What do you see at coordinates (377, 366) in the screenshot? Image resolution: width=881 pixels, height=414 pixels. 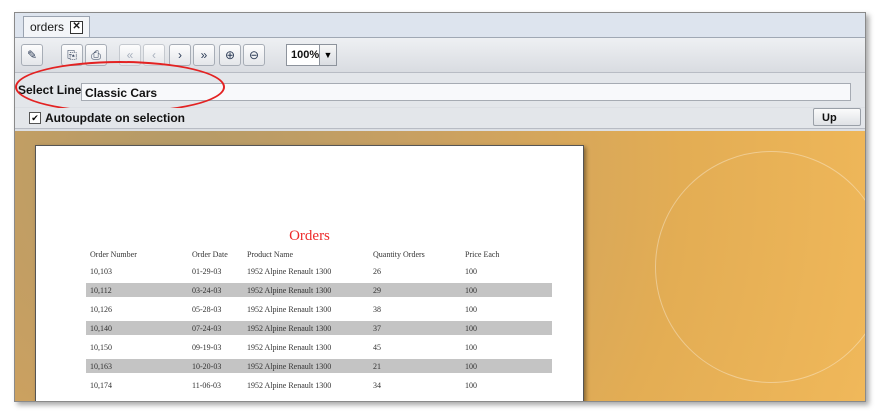 I see `cell-quantity: 21` at bounding box center [377, 366].